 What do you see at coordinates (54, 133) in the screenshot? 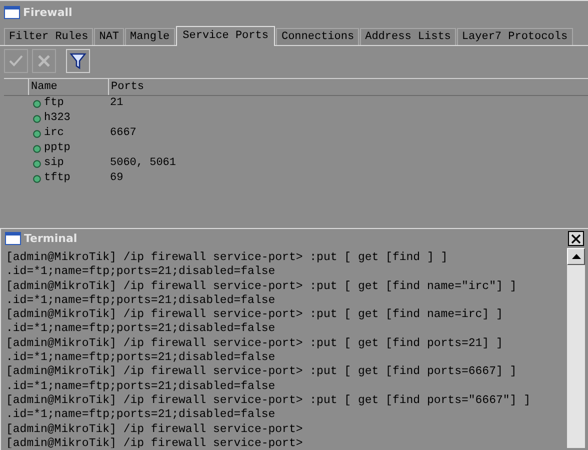
I see `table-cell: irc` at bounding box center [54, 133].